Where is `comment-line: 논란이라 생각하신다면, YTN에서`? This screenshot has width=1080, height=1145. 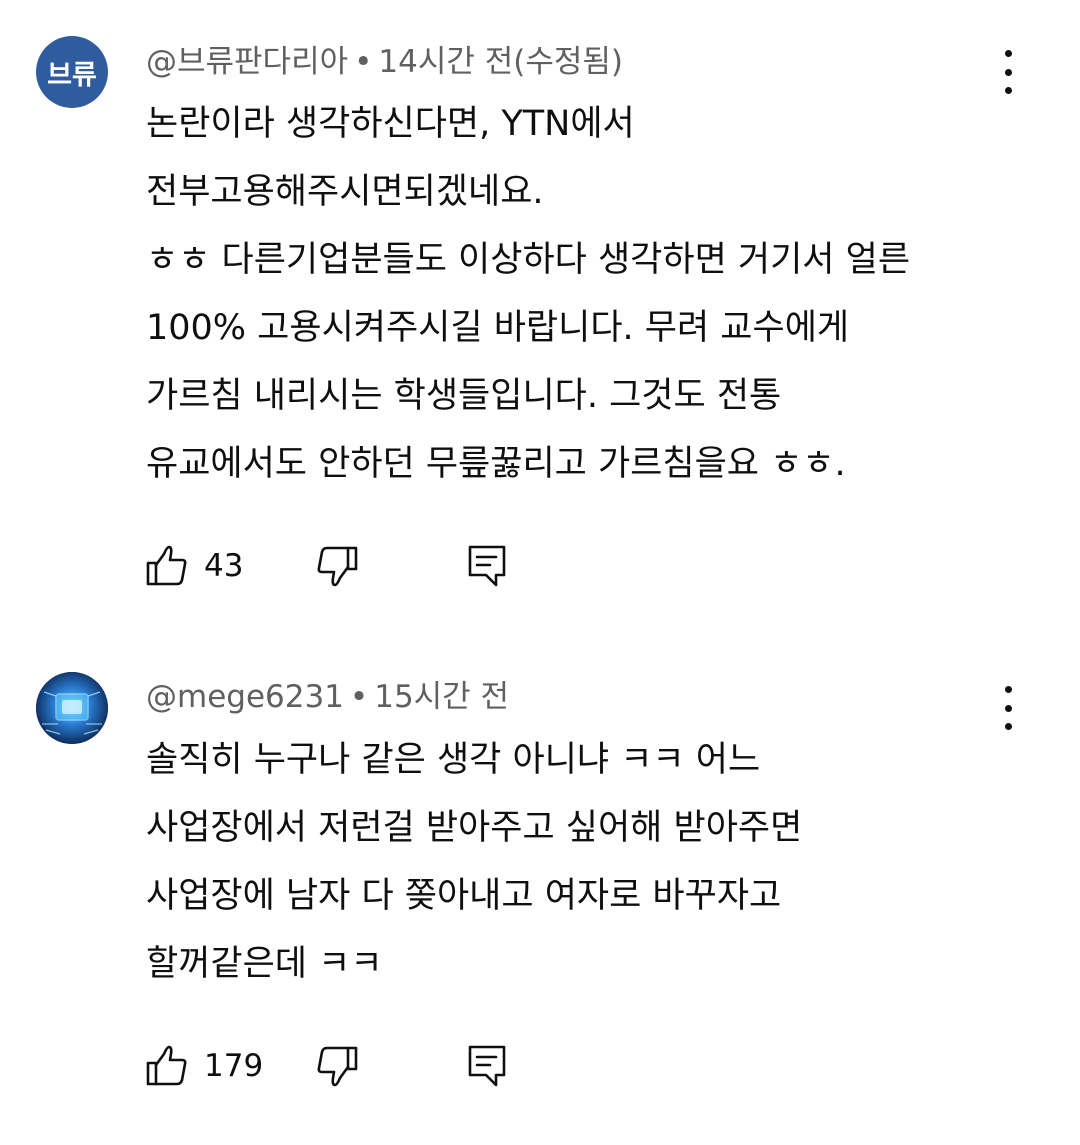 comment-line: 논란이라 생각하신다면, YTN에서 is located at coordinates (390, 124).